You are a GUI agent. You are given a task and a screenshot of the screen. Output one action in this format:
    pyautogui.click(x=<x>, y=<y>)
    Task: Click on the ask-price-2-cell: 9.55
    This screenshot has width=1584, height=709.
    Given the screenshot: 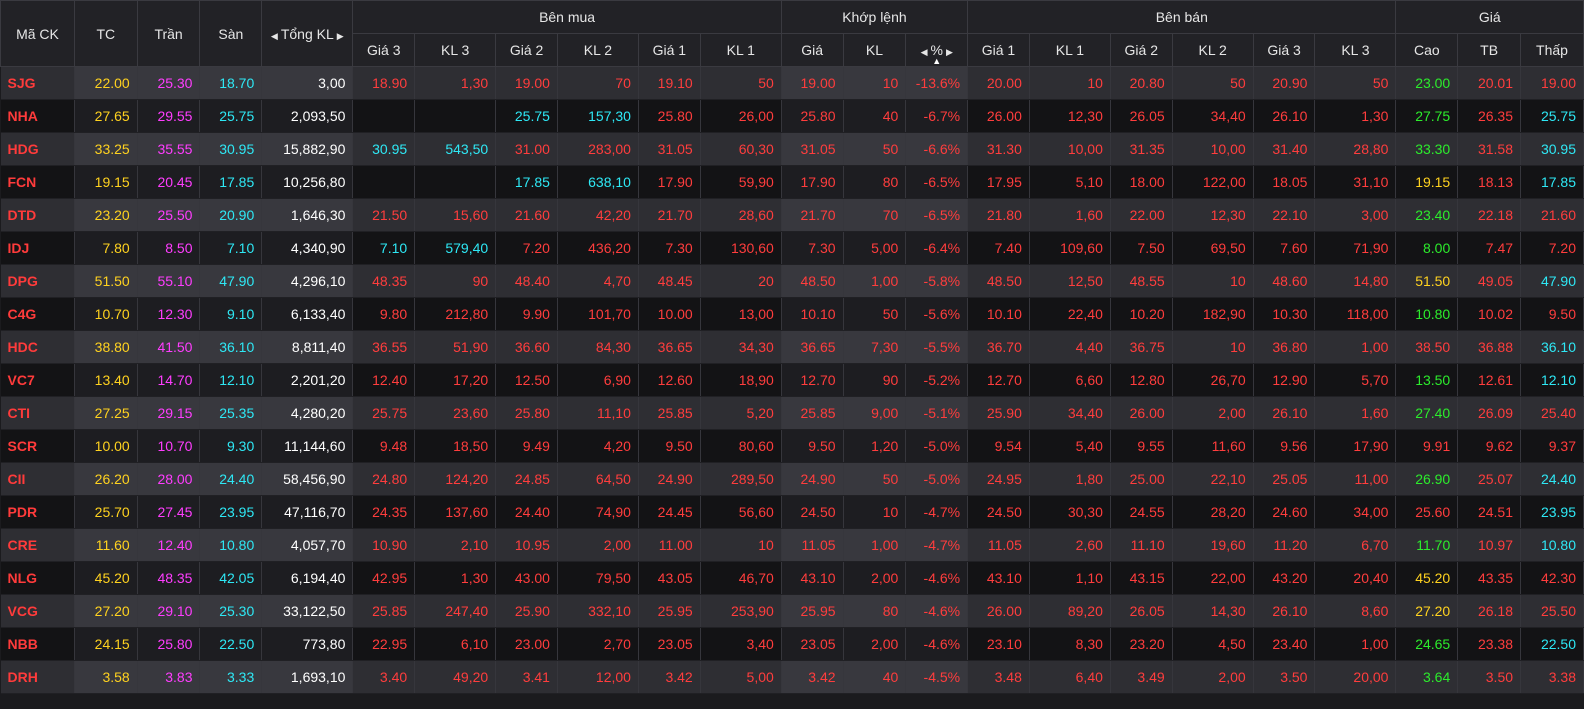 What is the action you would take?
    pyautogui.click(x=1141, y=446)
    